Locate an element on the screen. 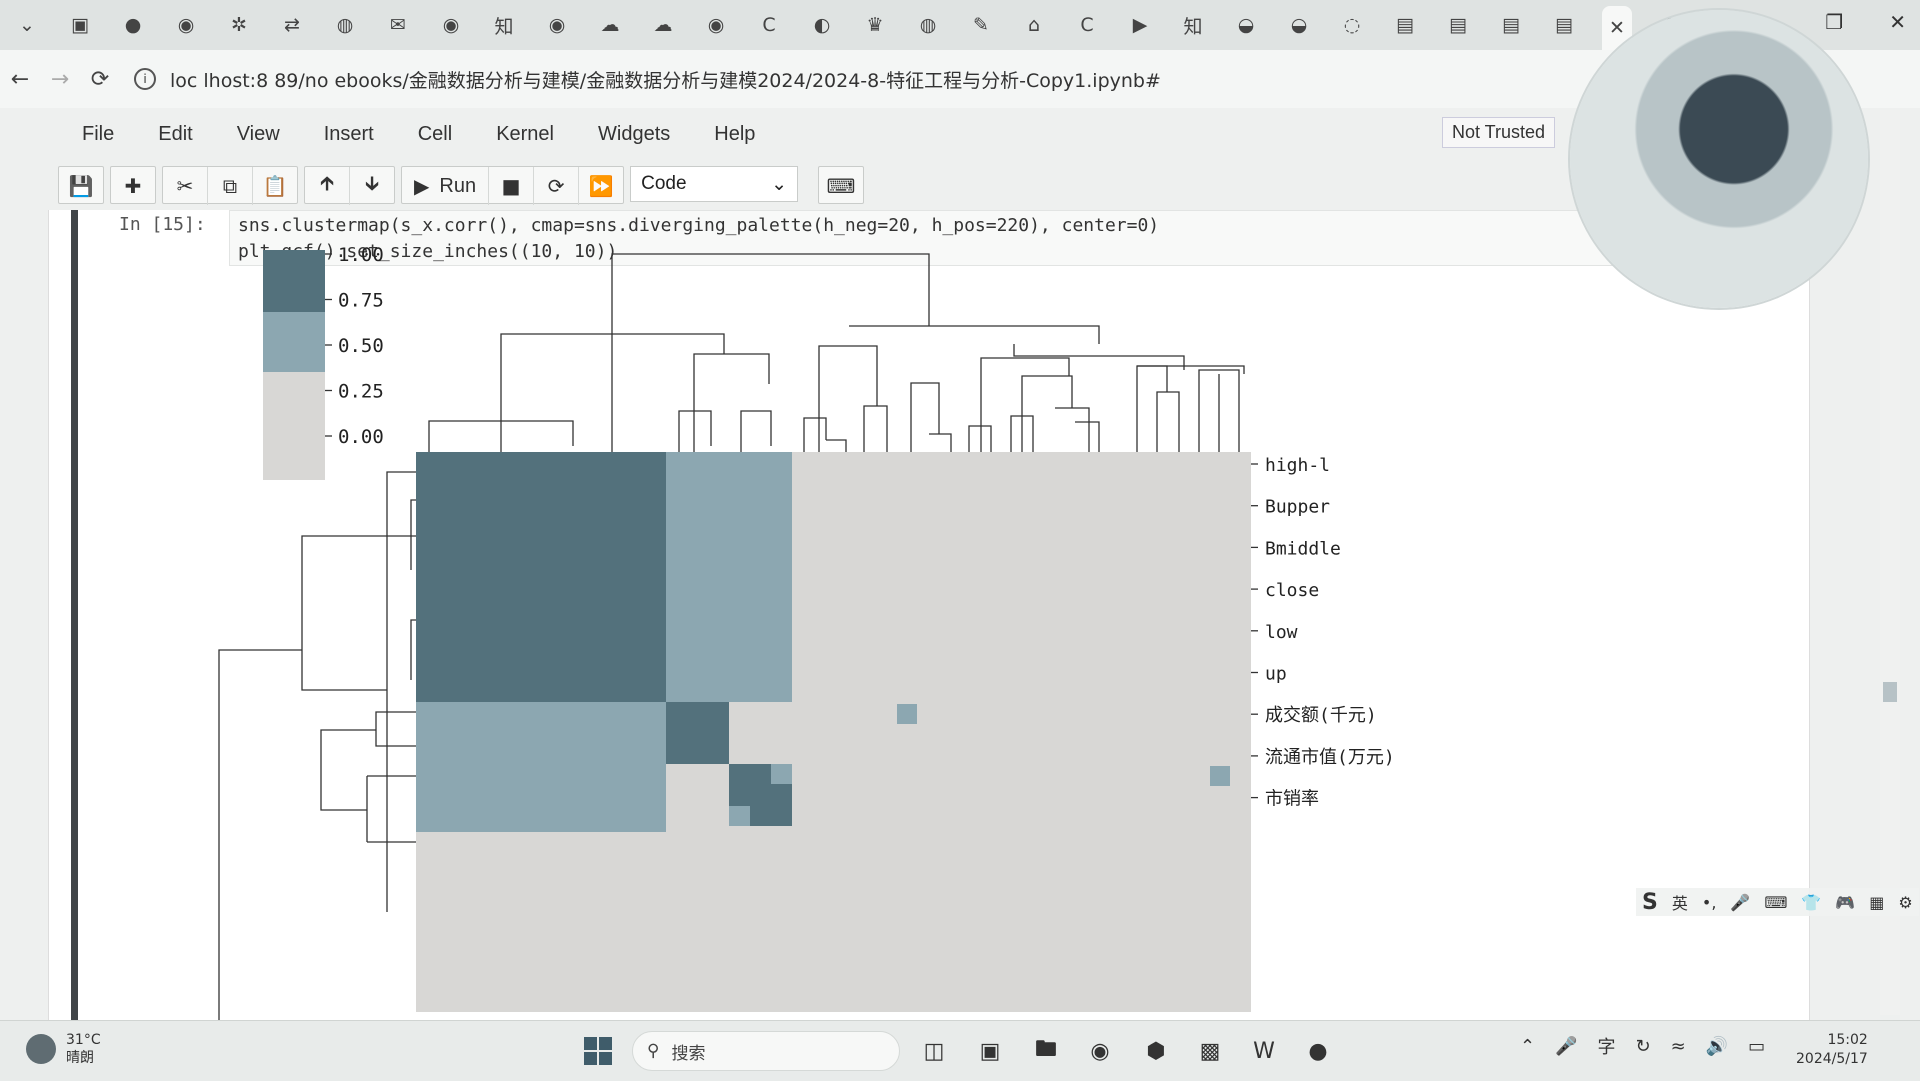 The image size is (1920, 1081). menu-cell: Cell is located at coordinates (435, 134).